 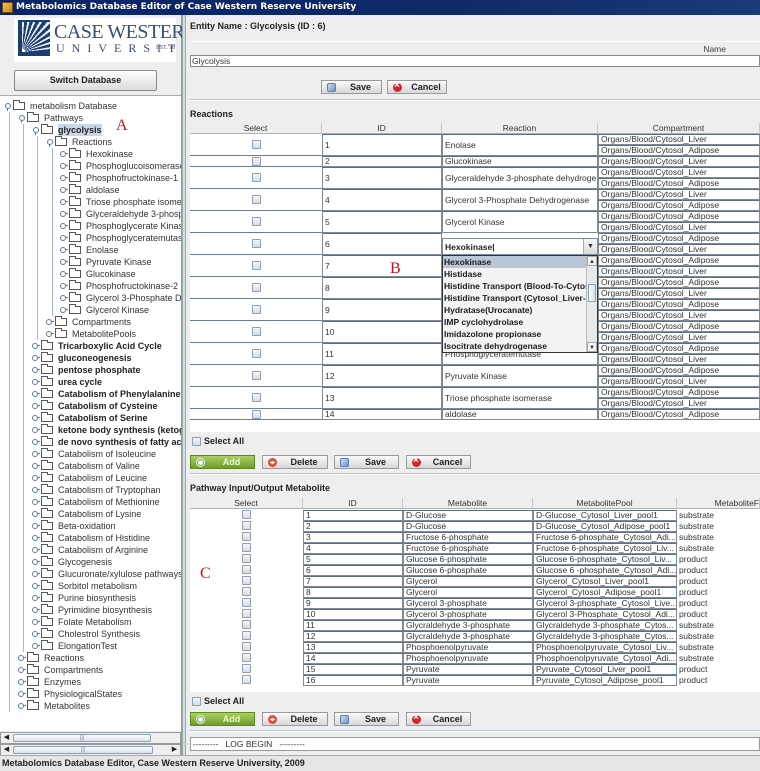 I want to click on id-cell: 9, so click(x=382, y=310).